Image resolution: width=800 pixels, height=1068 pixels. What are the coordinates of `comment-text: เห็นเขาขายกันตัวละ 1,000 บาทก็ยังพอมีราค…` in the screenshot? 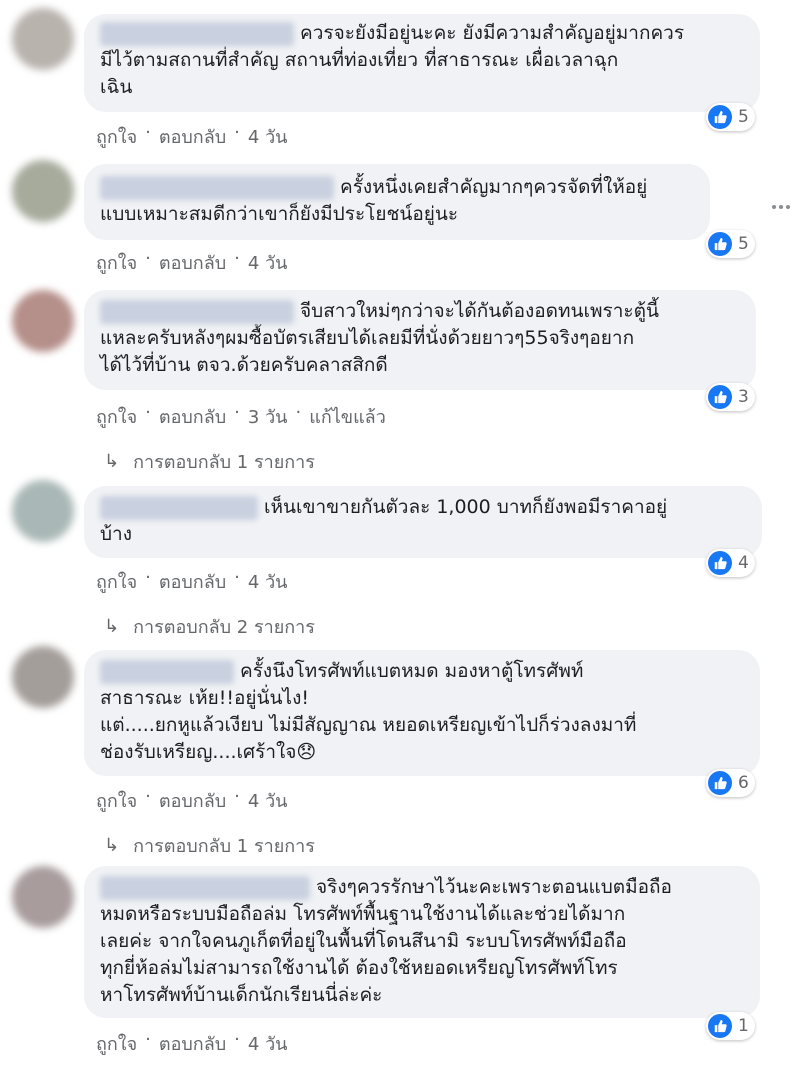 It's located at (384, 520).